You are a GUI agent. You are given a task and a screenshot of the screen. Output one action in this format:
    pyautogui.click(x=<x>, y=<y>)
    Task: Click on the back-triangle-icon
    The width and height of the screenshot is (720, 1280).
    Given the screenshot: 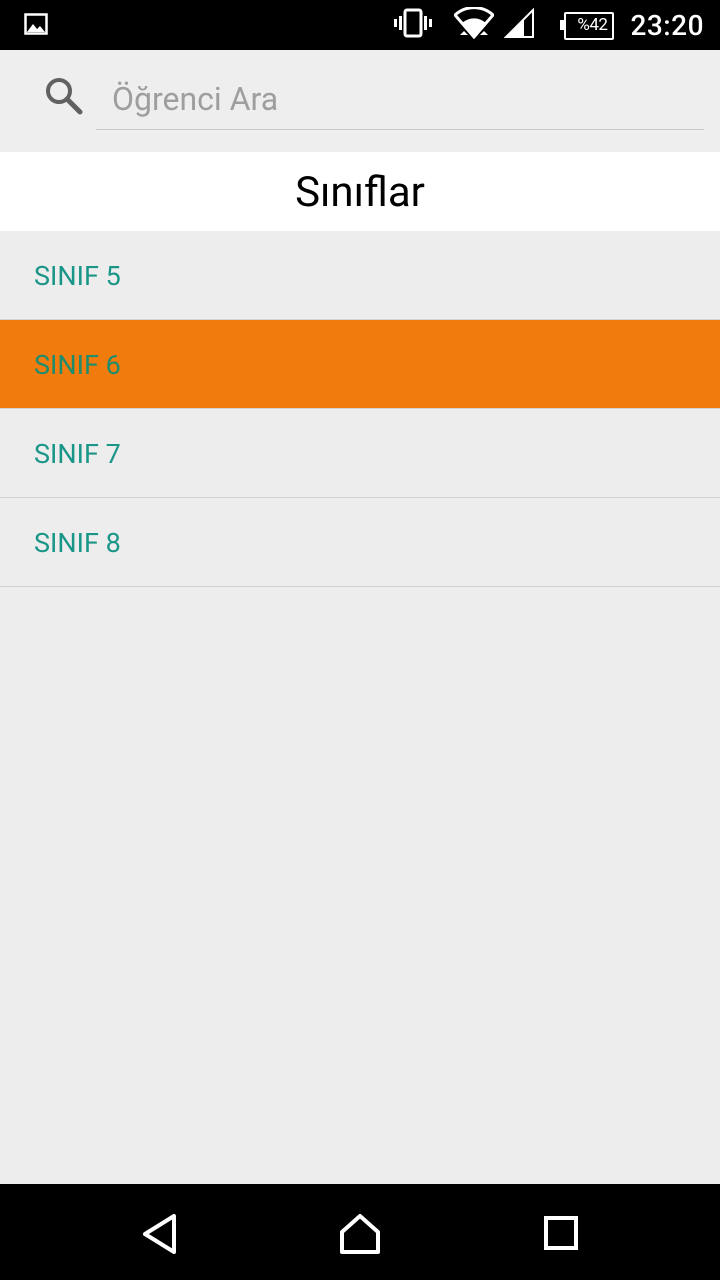 What is the action you would take?
    pyautogui.click(x=160, y=1234)
    